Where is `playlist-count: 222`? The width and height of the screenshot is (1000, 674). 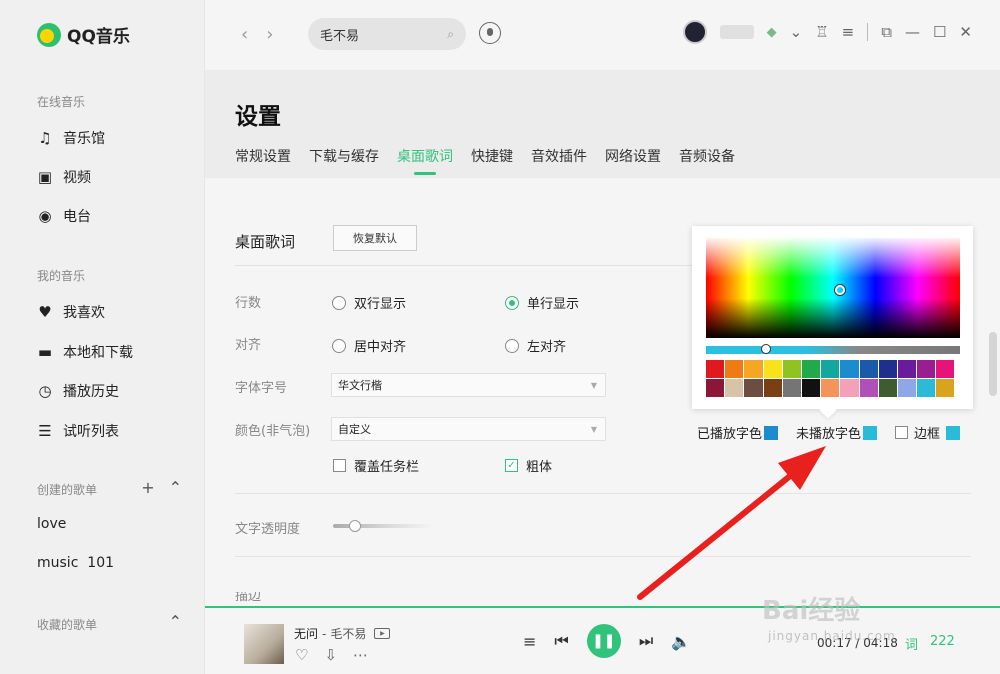
playlist-count: 222 is located at coordinates (942, 643).